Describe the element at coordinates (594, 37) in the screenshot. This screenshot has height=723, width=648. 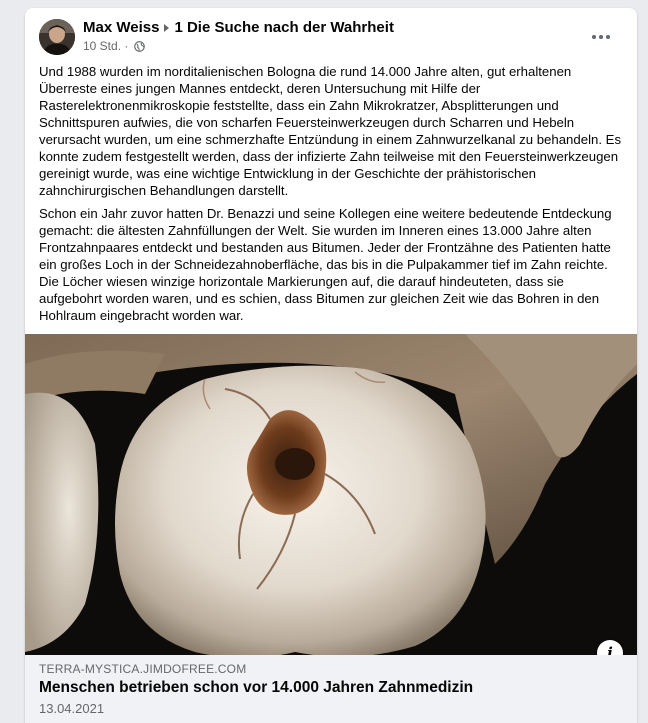
I see `more-horizontal-icon` at that location.